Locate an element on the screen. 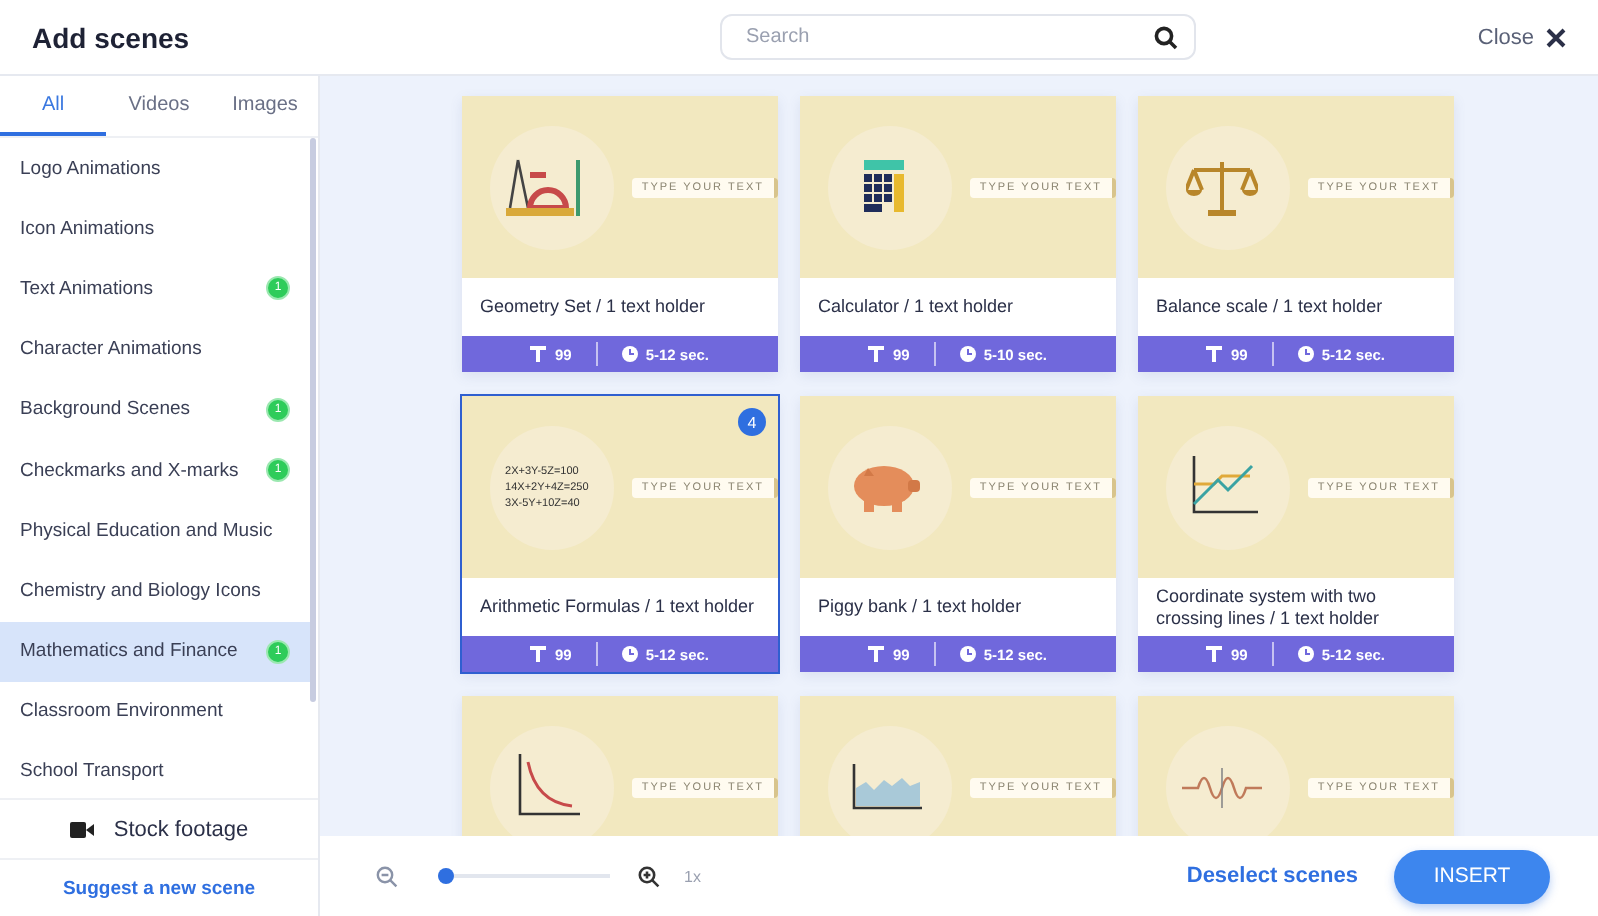 This screenshot has height=916, width=1598. category-label: Logo Animations is located at coordinates (90, 168).